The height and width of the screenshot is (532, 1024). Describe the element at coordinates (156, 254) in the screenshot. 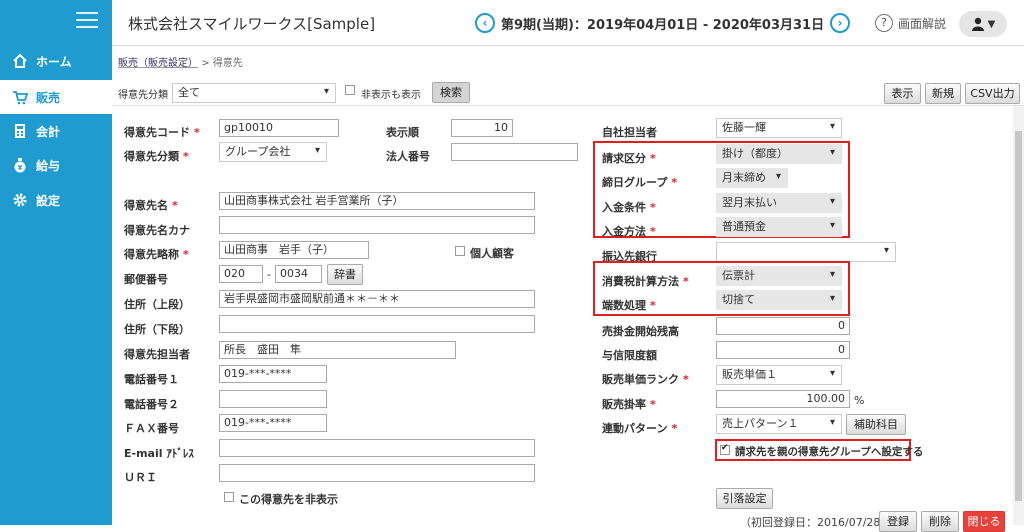

I see `short-name-label: 得意先略称 *` at that location.